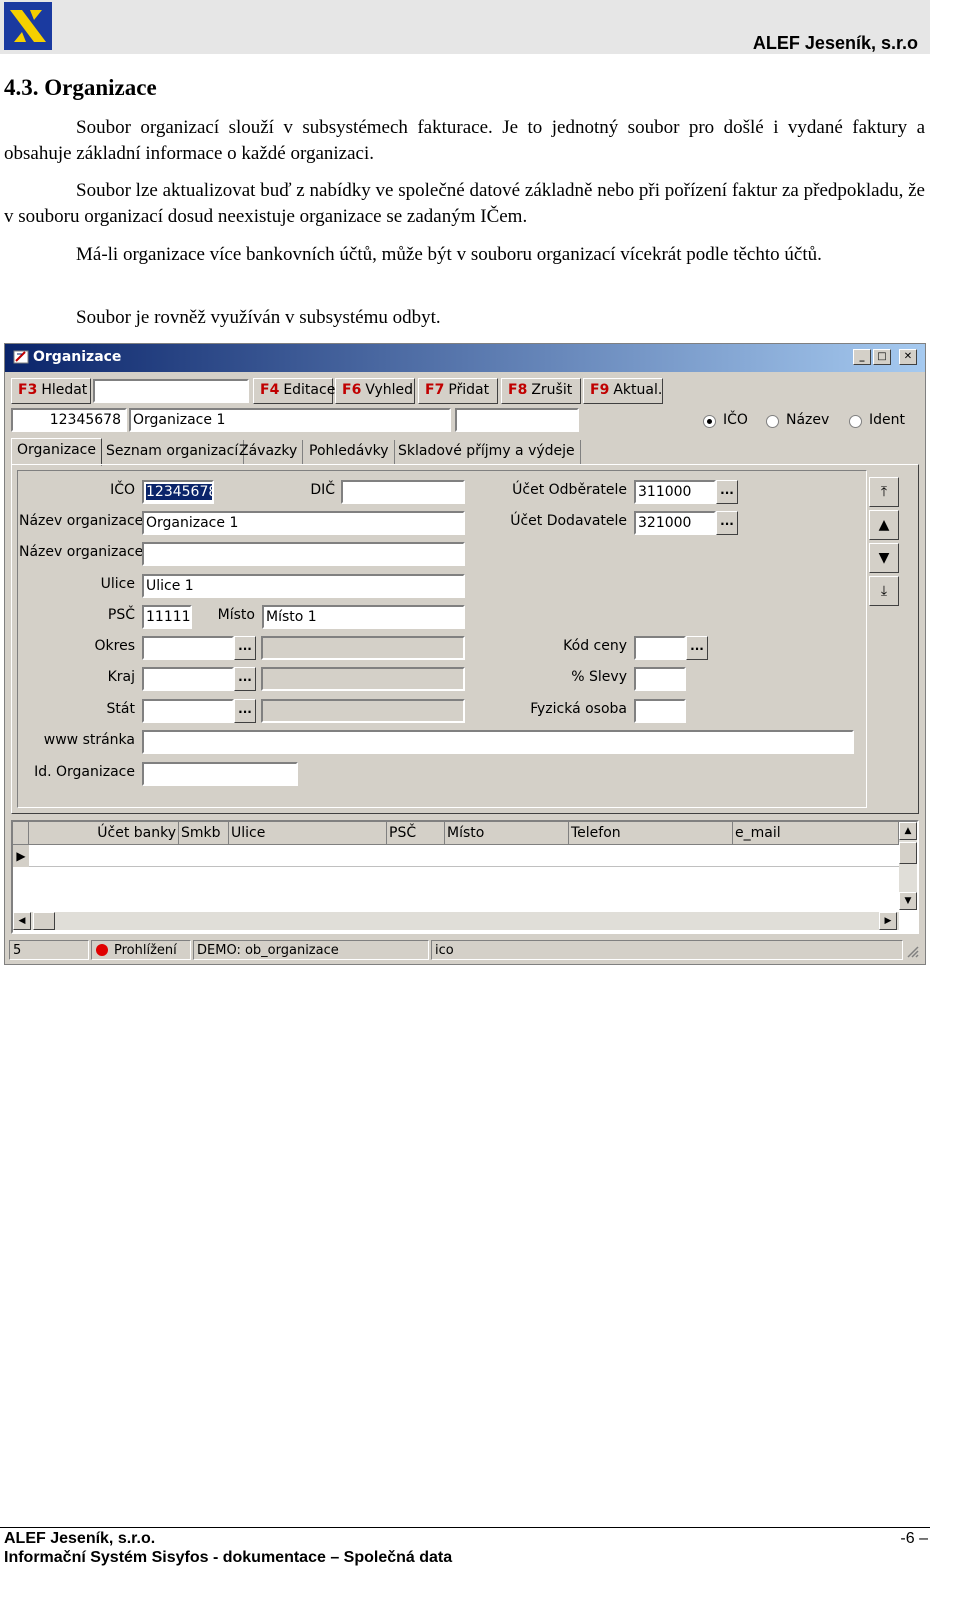 This screenshot has height=1621, width=960. I want to click on ico-field: 12345678, so click(178, 492).